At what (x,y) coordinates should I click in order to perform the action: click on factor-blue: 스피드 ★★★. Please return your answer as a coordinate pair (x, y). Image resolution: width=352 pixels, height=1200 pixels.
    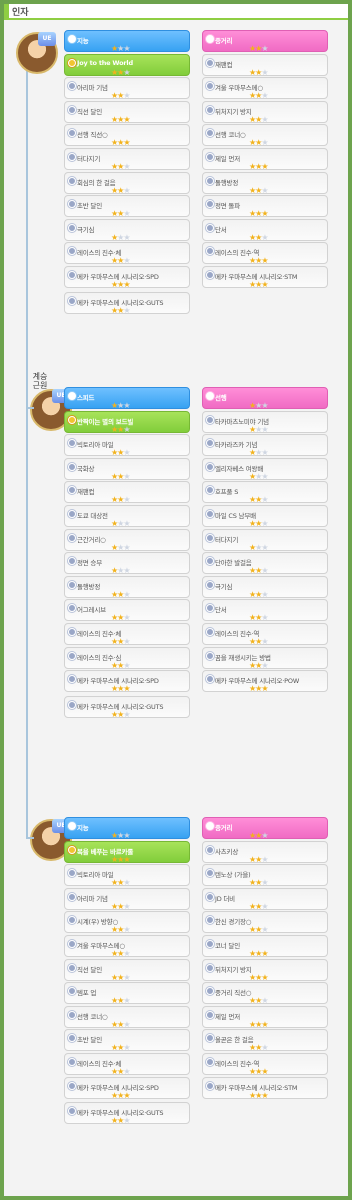
    Looking at the image, I should click on (127, 398).